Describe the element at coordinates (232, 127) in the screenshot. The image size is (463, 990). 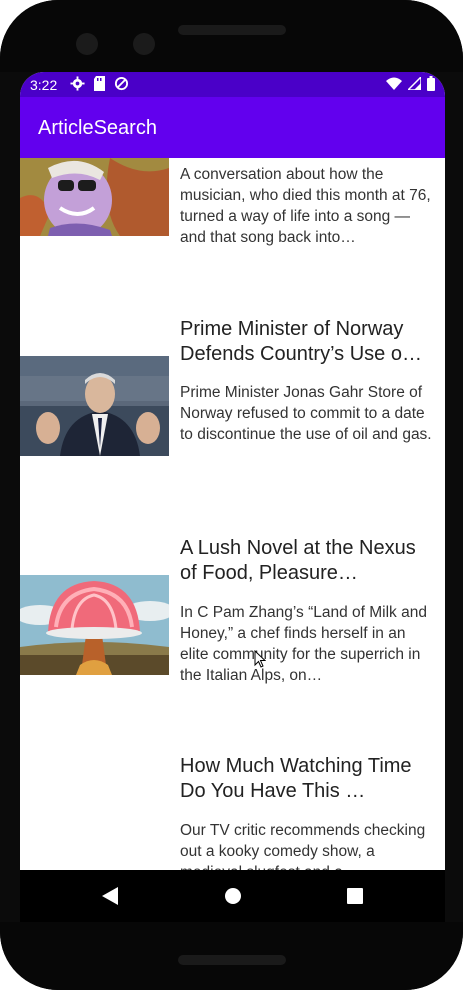
I see `app-bar: ArticleSearch` at that location.